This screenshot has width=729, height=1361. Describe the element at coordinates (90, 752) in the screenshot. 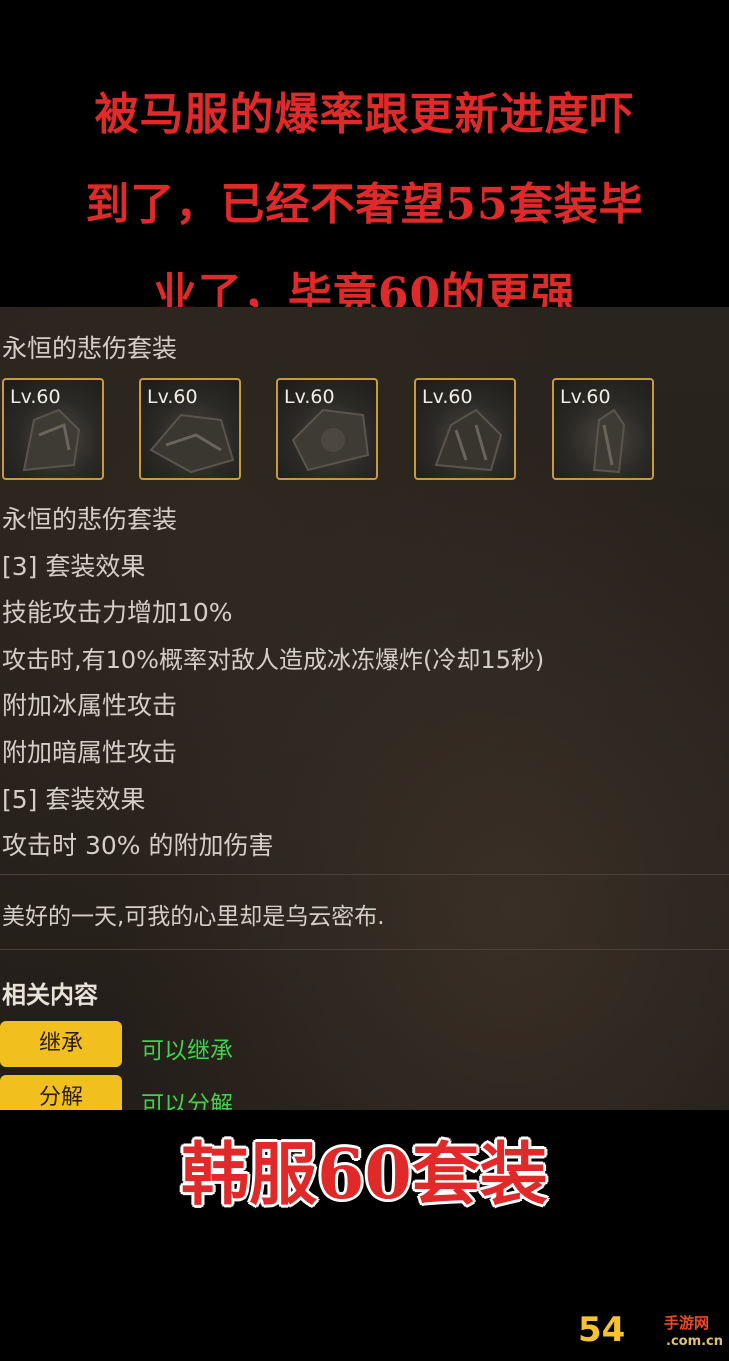

I see `set-effect-line: 附加暗属性攻击` at that location.